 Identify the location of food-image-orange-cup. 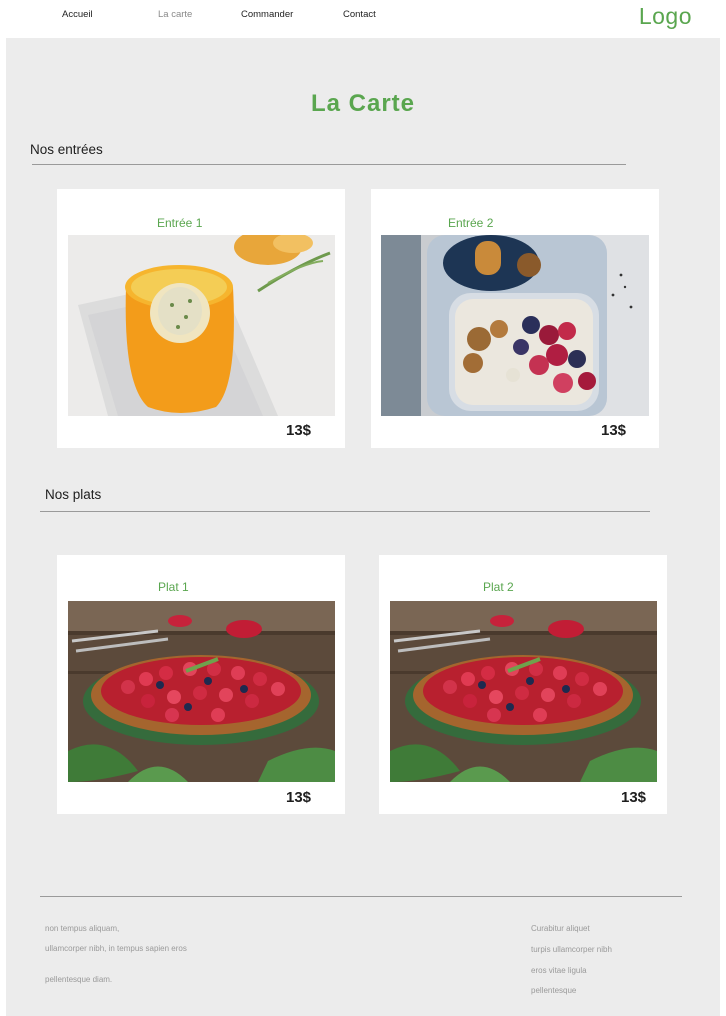
(201, 325).